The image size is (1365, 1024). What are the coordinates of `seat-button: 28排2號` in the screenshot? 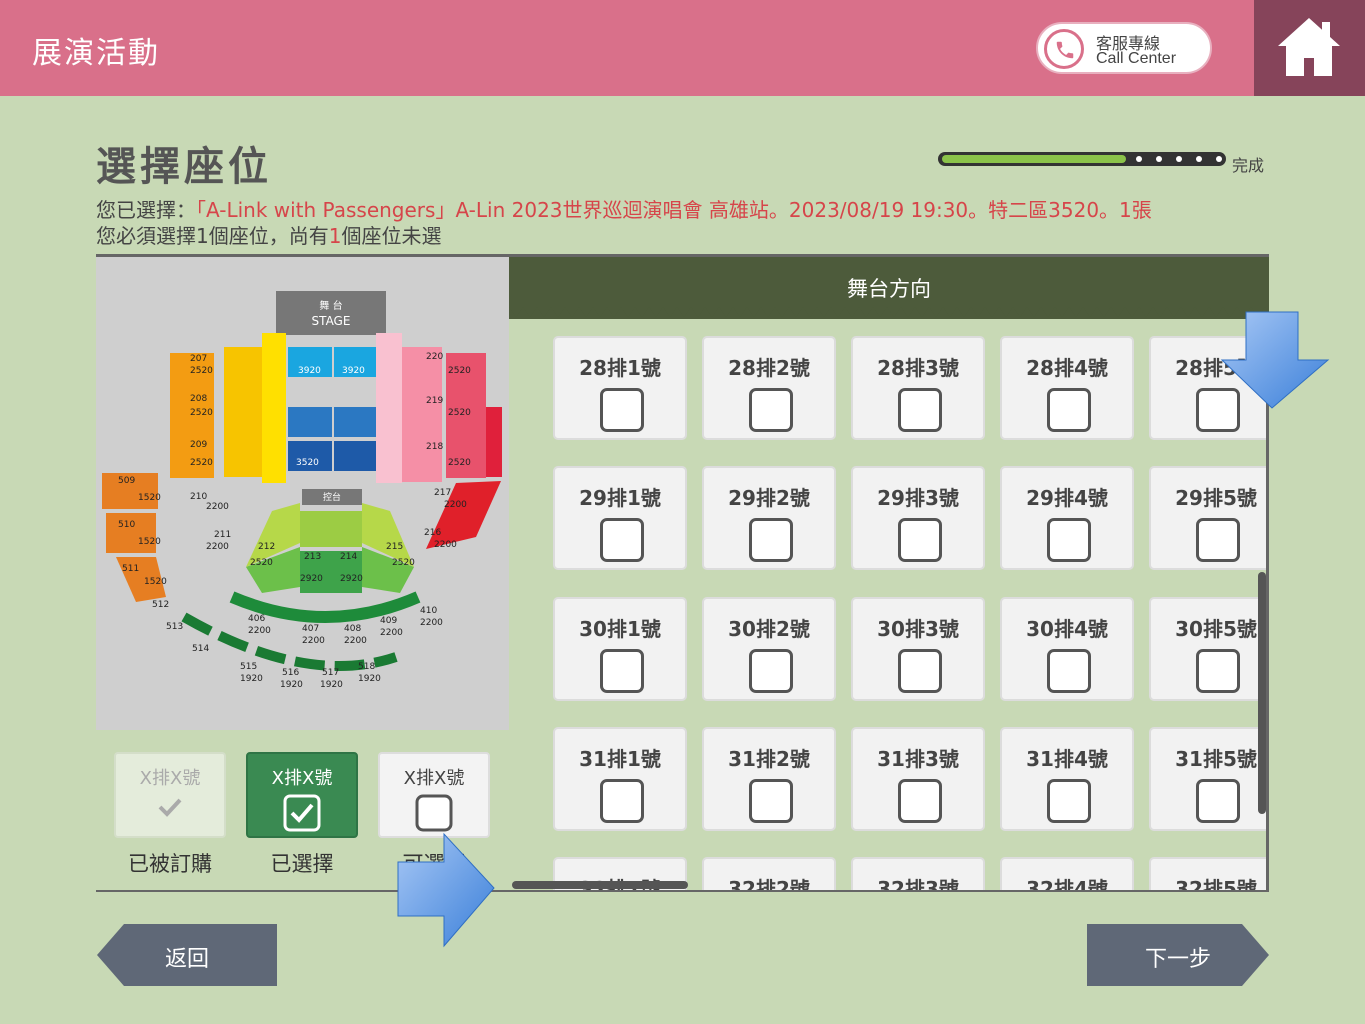 It's located at (769, 388).